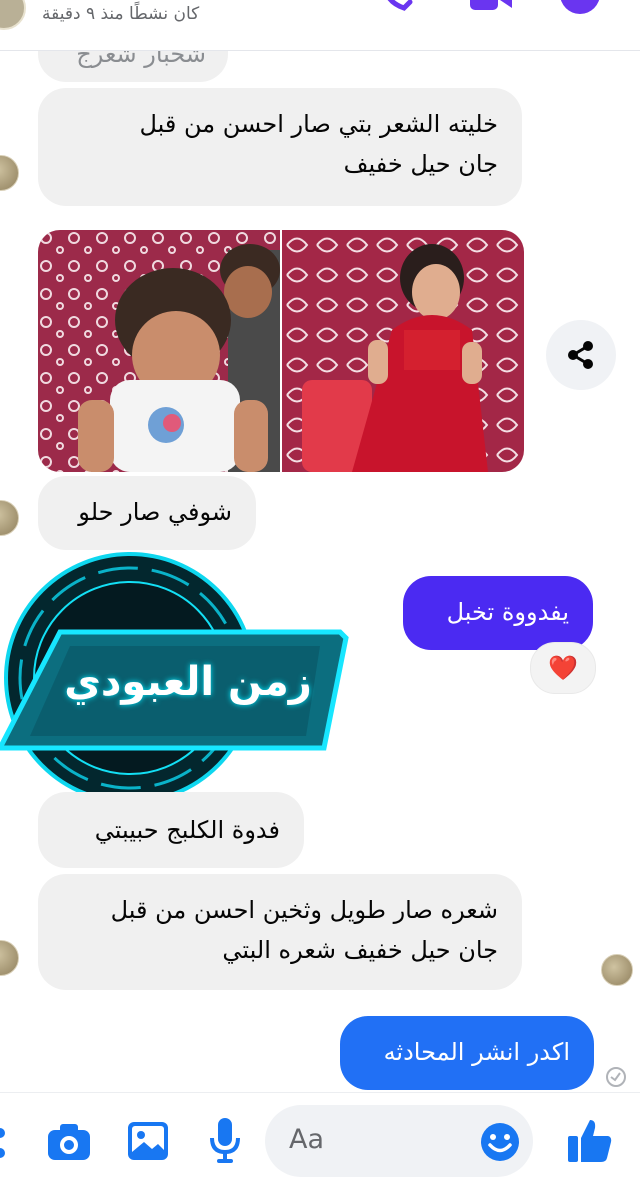 The width and height of the screenshot is (640, 1190). I want to click on photo-child-red-dress, so click(403, 351).